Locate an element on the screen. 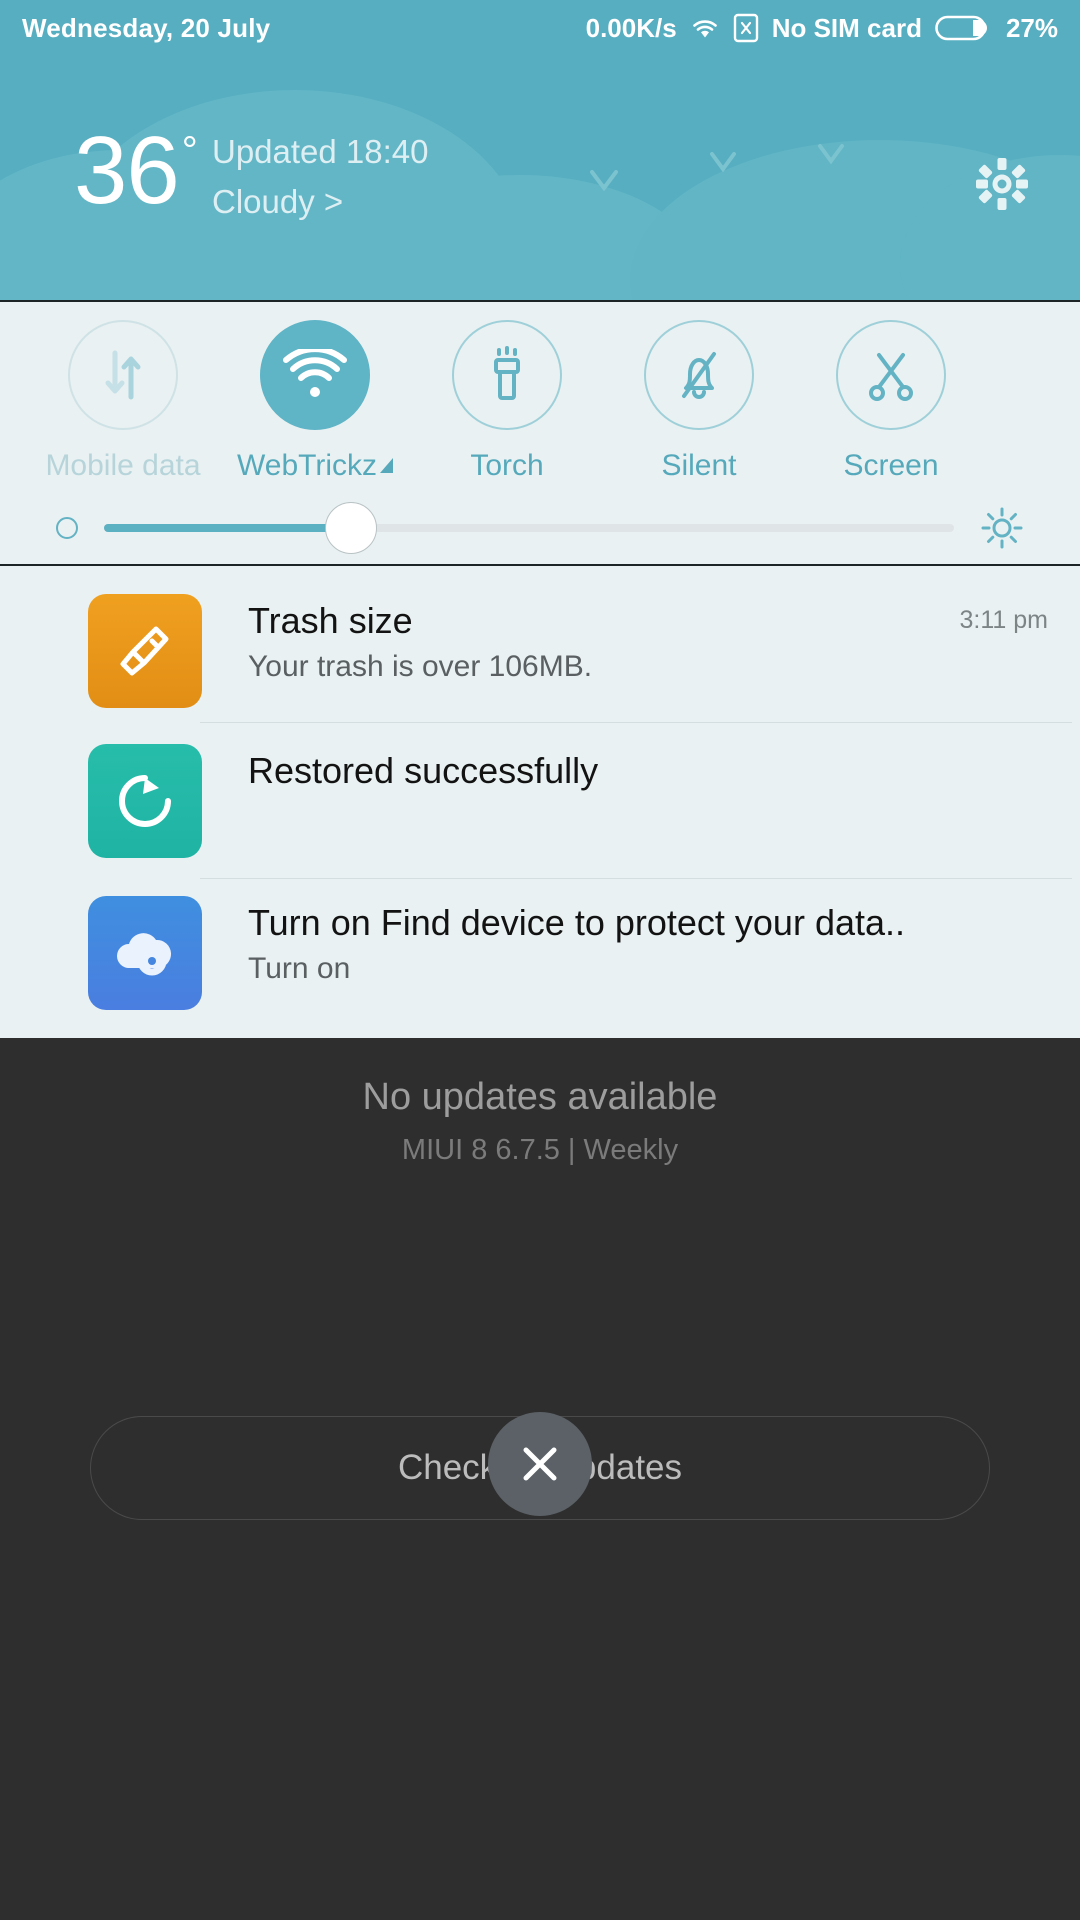 The image size is (1080, 1920). gear-icon is located at coordinates (1002, 184).